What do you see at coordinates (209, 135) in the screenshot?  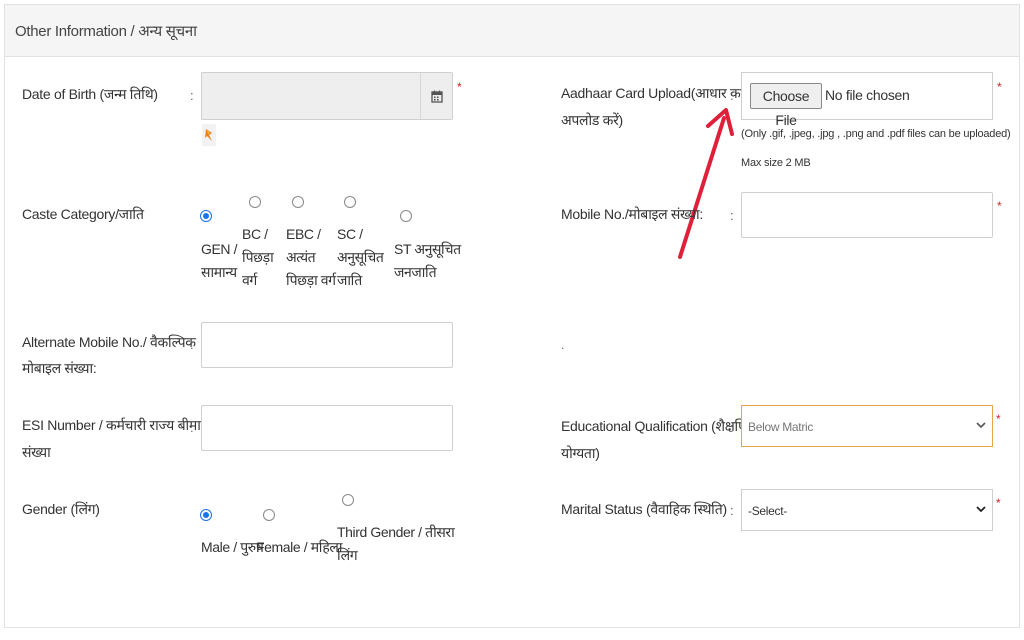 I see `autofill-extension-icon` at bounding box center [209, 135].